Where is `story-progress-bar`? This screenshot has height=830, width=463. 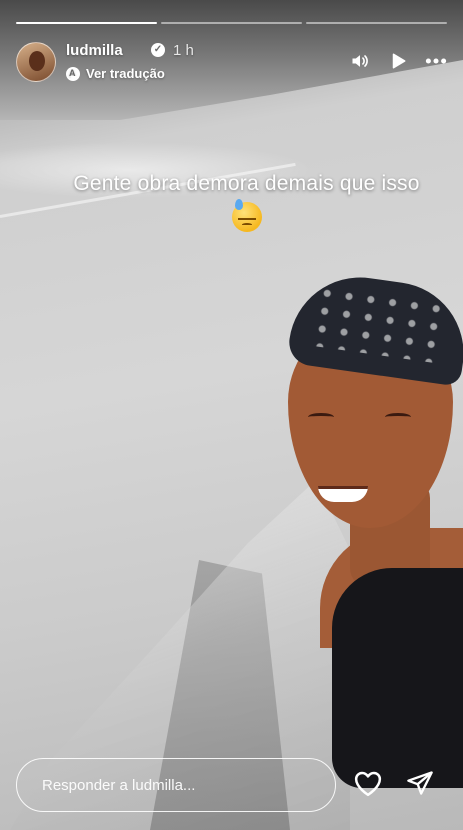 story-progress-bar is located at coordinates (231, 23).